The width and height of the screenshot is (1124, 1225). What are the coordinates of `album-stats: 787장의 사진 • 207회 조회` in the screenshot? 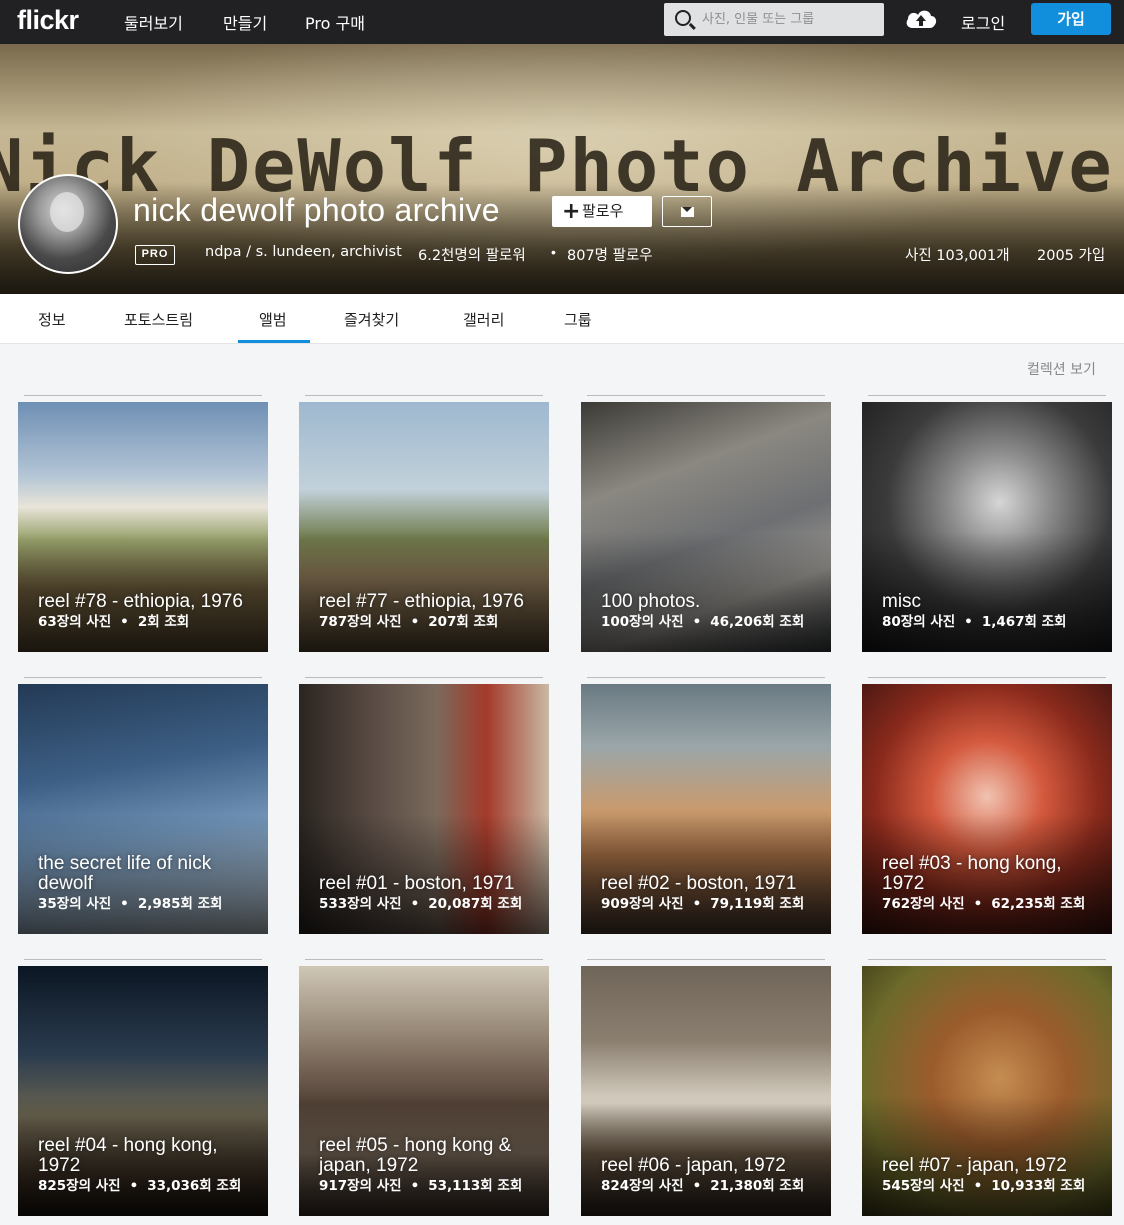 It's located at (409, 622).